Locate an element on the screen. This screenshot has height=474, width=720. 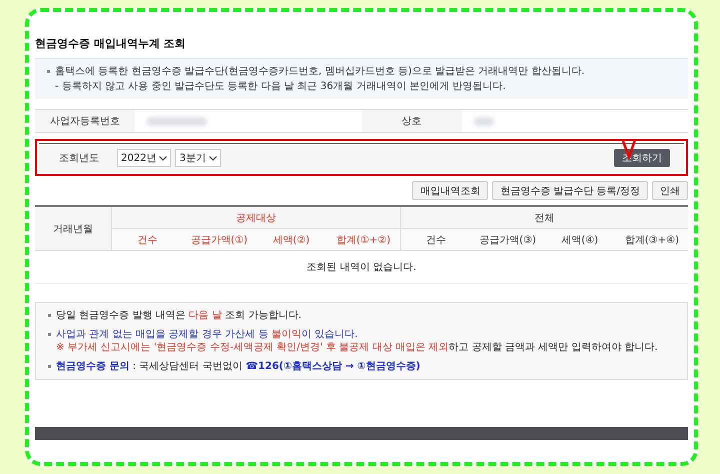
empty-message: 조회된 내역이 없습니다. is located at coordinates (361, 267).